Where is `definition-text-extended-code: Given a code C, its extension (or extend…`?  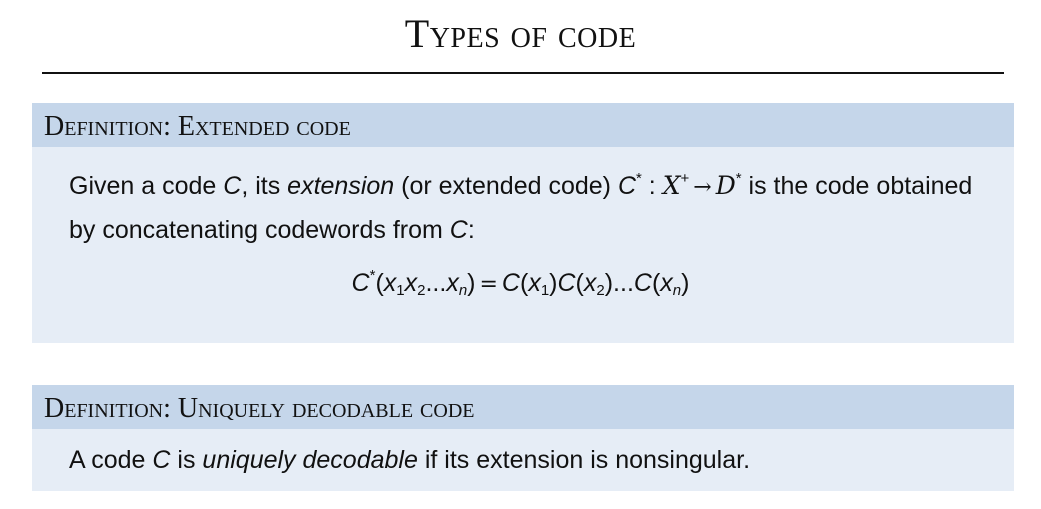
definition-text-extended-code: Given a code C, its extension (or extend… is located at coordinates (521, 207).